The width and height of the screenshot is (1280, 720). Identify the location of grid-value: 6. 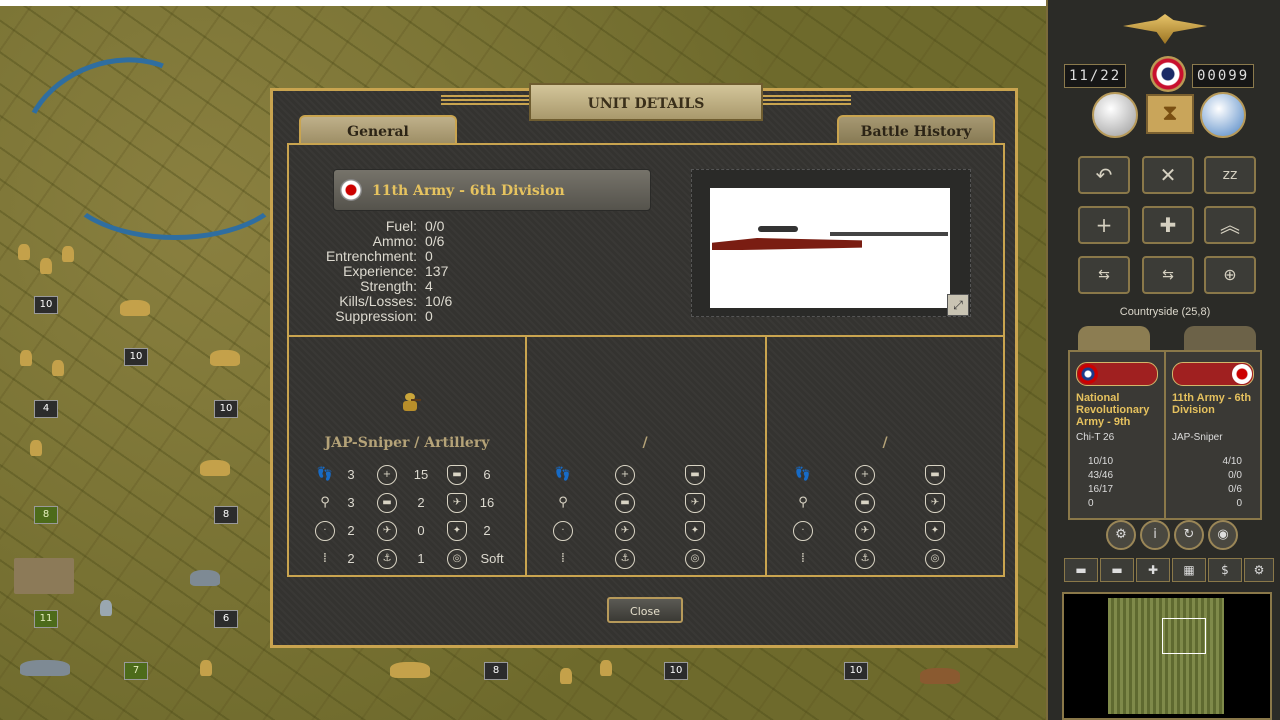
(487, 474).